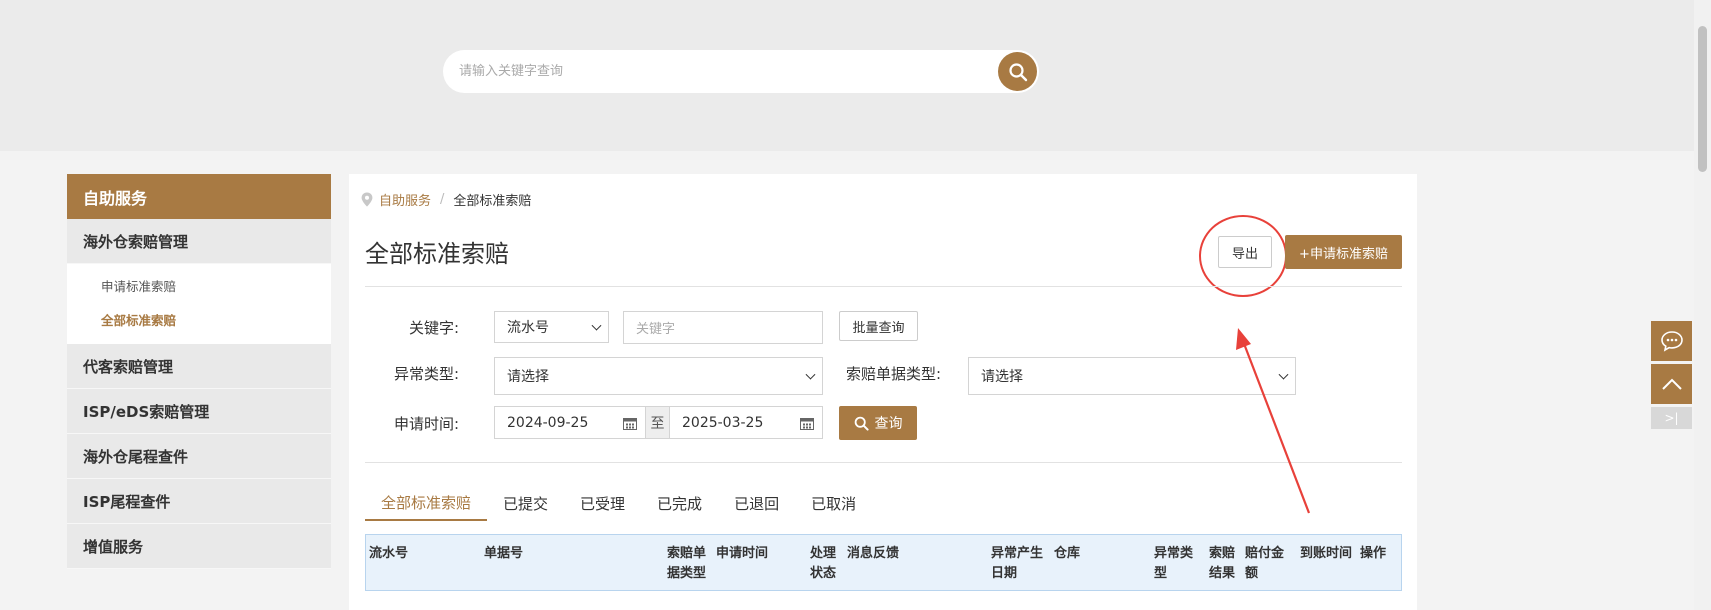  Describe the element at coordinates (551, 327) in the screenshot. I see `keyword-type-select: 流水号` at that location.